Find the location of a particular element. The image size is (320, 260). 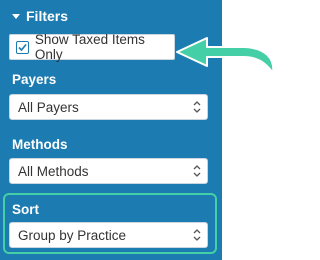

show-taxed-label: Show Taxed Items Only is located at coordinates (89, 47).